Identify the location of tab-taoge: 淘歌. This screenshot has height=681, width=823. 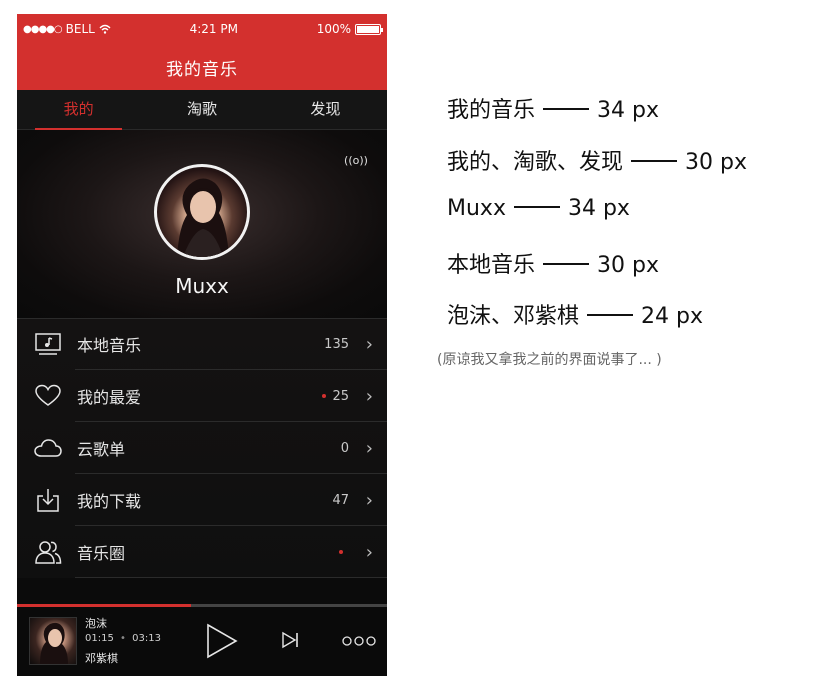
(201, 109).